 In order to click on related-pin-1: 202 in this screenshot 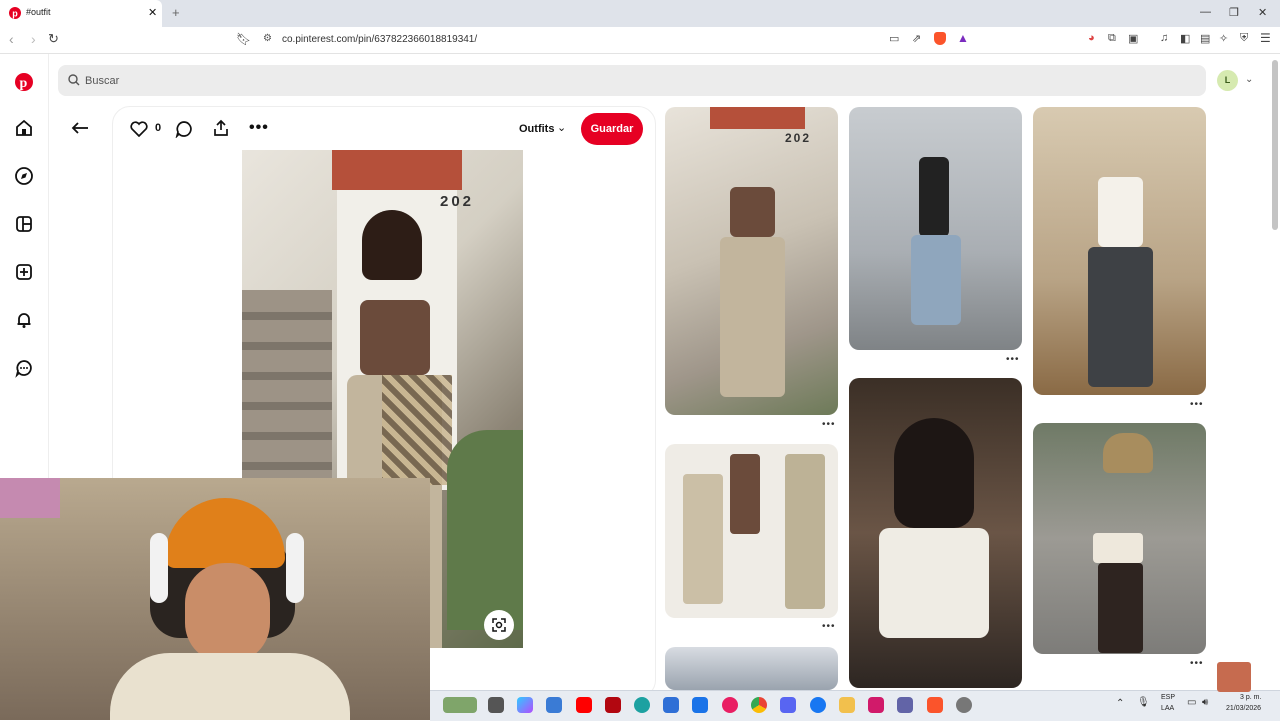, I will do `click(751, 261)`.